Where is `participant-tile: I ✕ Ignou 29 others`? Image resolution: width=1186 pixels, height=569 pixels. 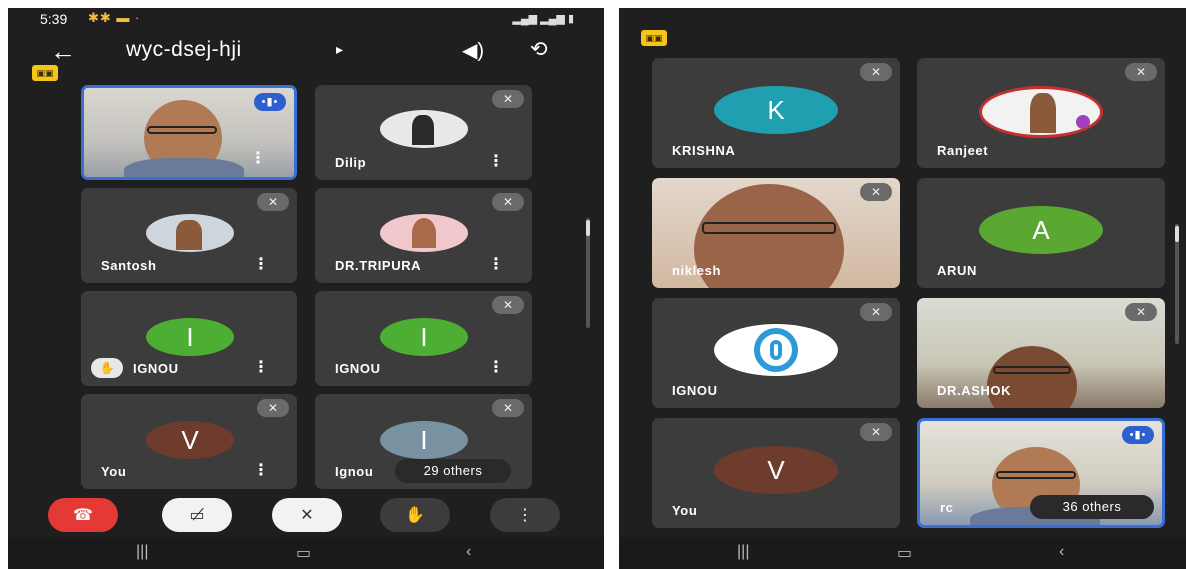 participant-tile: I ✕ Ignou 29 others is located at coordinates (423, 441).